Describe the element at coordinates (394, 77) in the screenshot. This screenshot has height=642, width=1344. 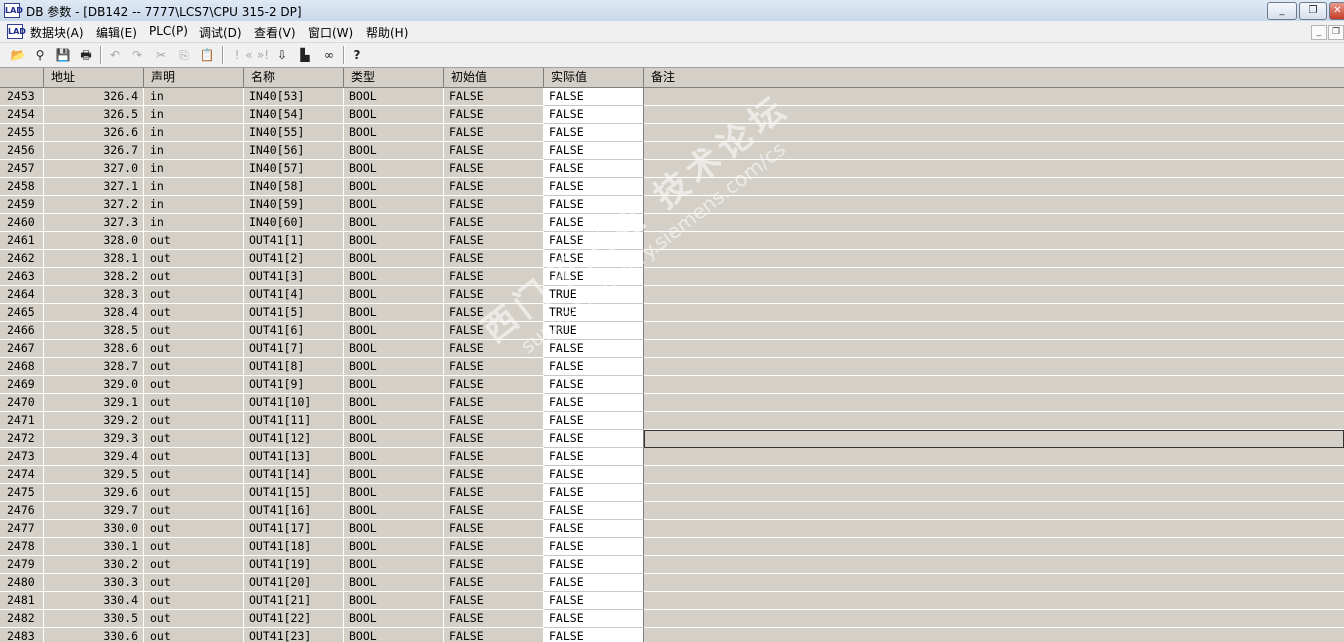
I see `header-type: 类型` at that location.